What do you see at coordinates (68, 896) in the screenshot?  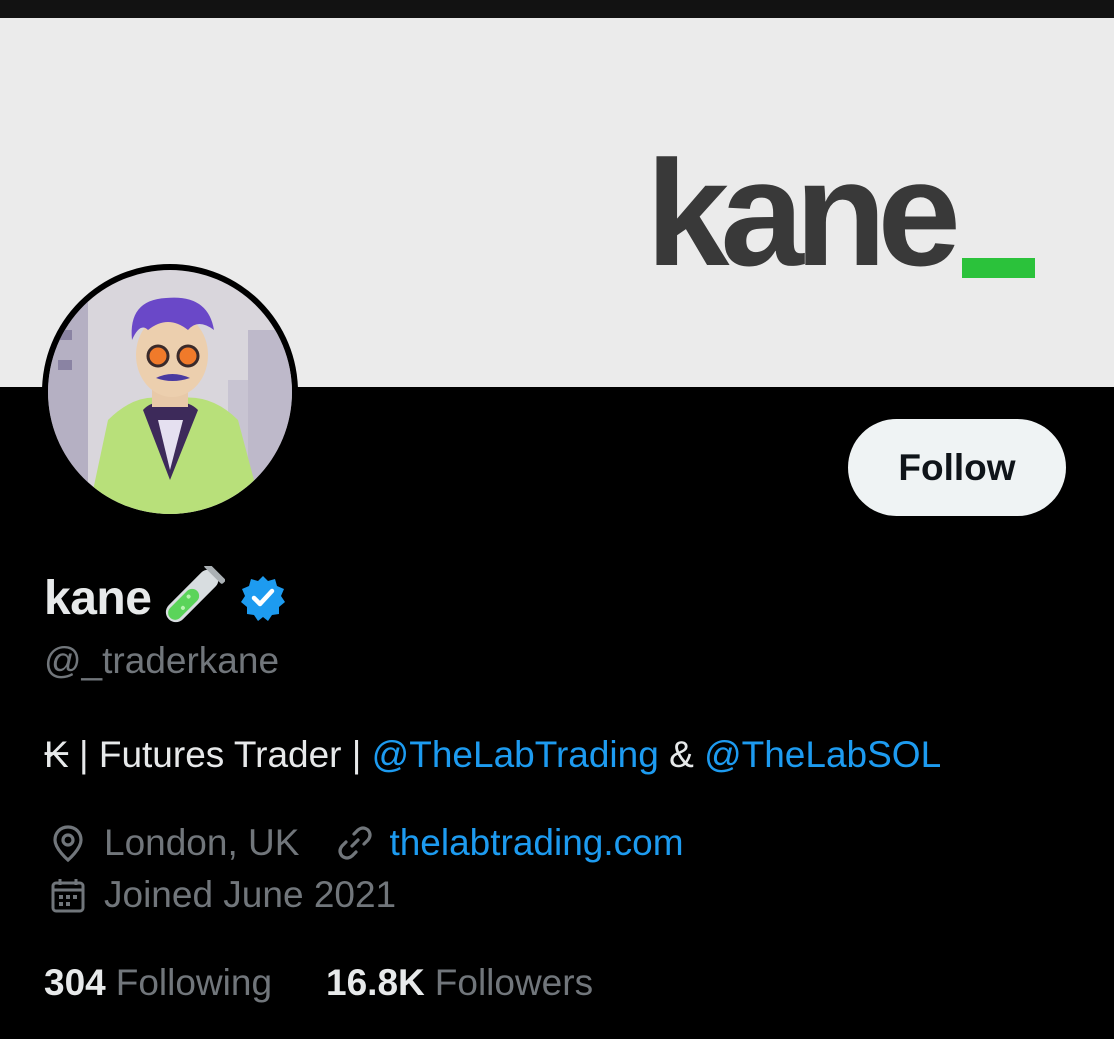 I see `calendar-icon` at bounding box center [68, 896].